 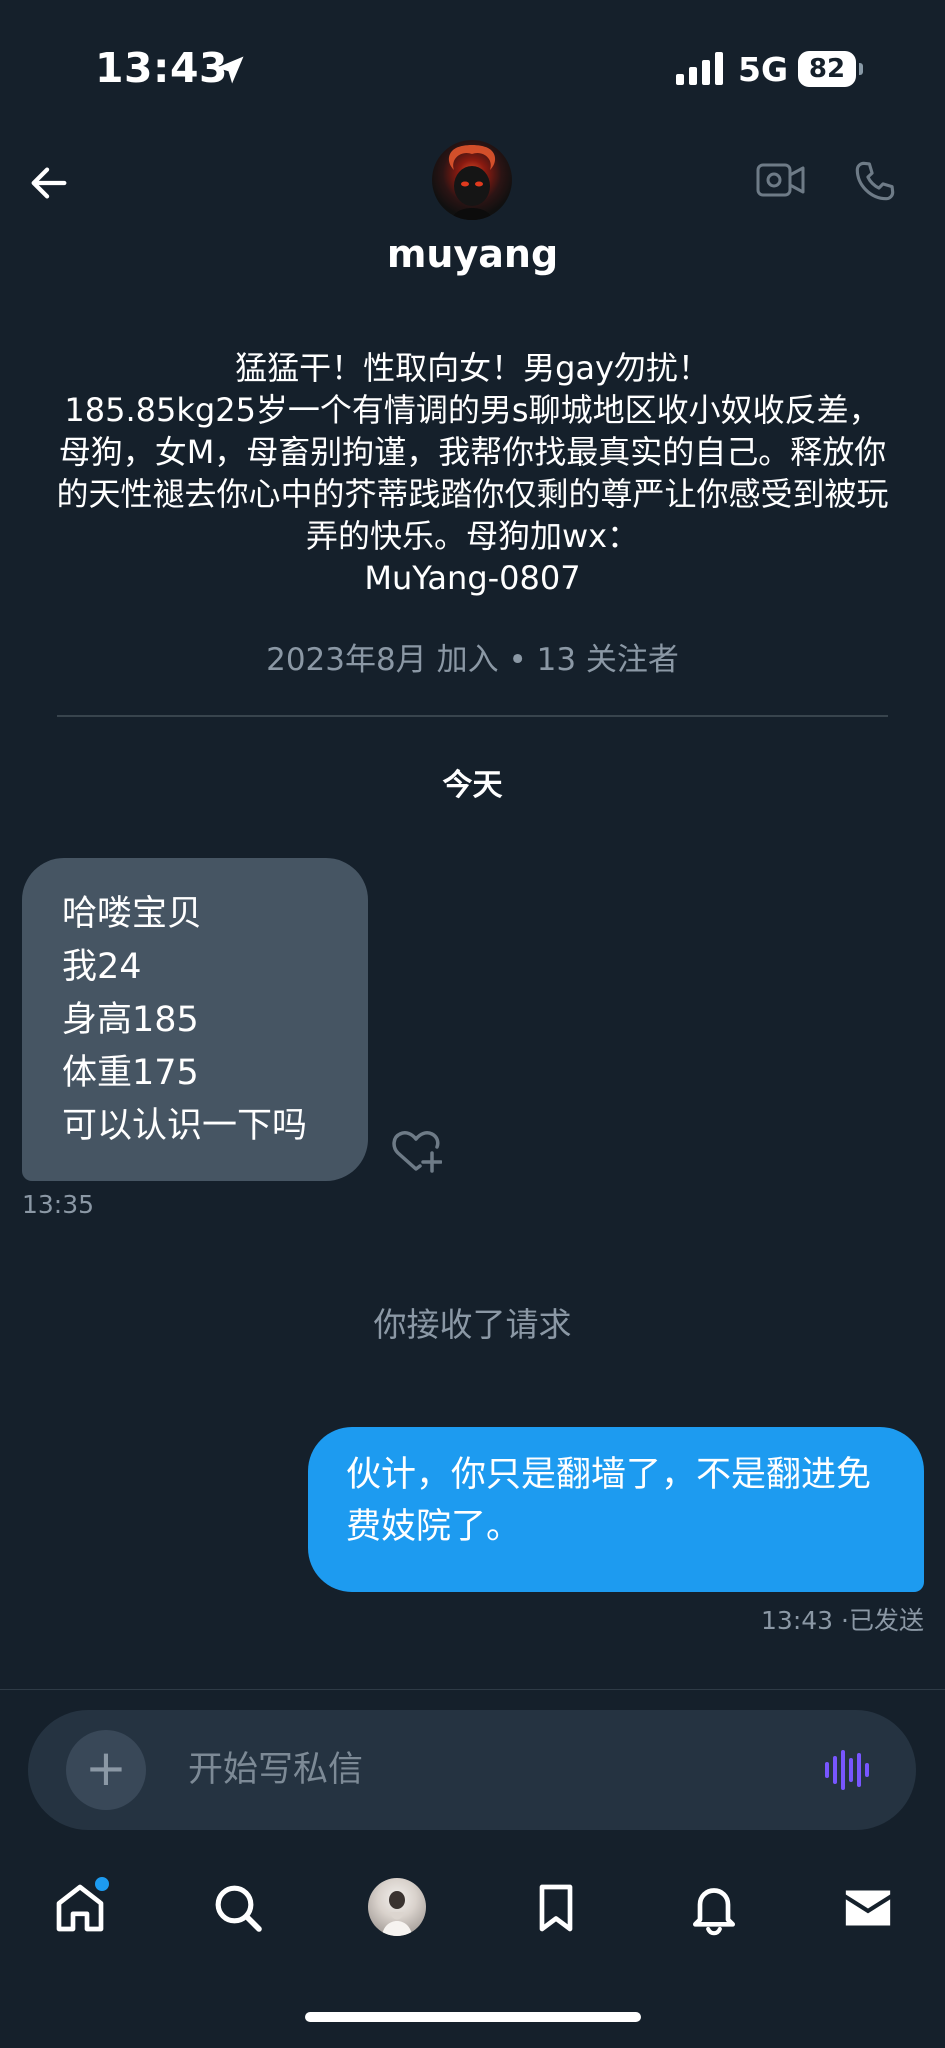 What do you see at coordinates (797, 1620) in the screenshot?
I see `outgoing-timestamp: 13:43` at bounding box center [797, 1620].